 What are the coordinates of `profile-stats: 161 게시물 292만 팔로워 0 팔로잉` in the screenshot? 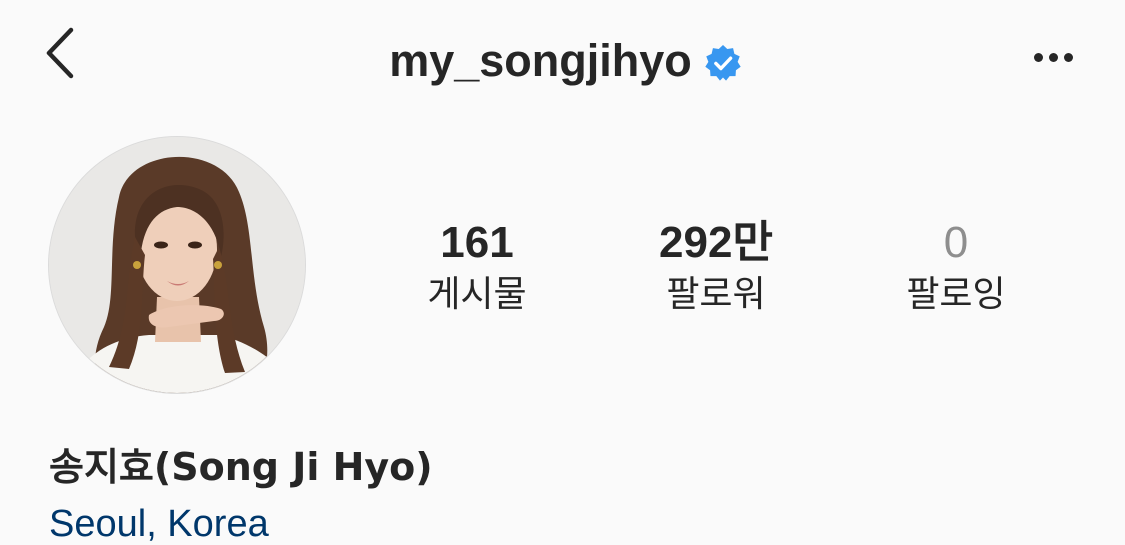 It's located at (730, 270).